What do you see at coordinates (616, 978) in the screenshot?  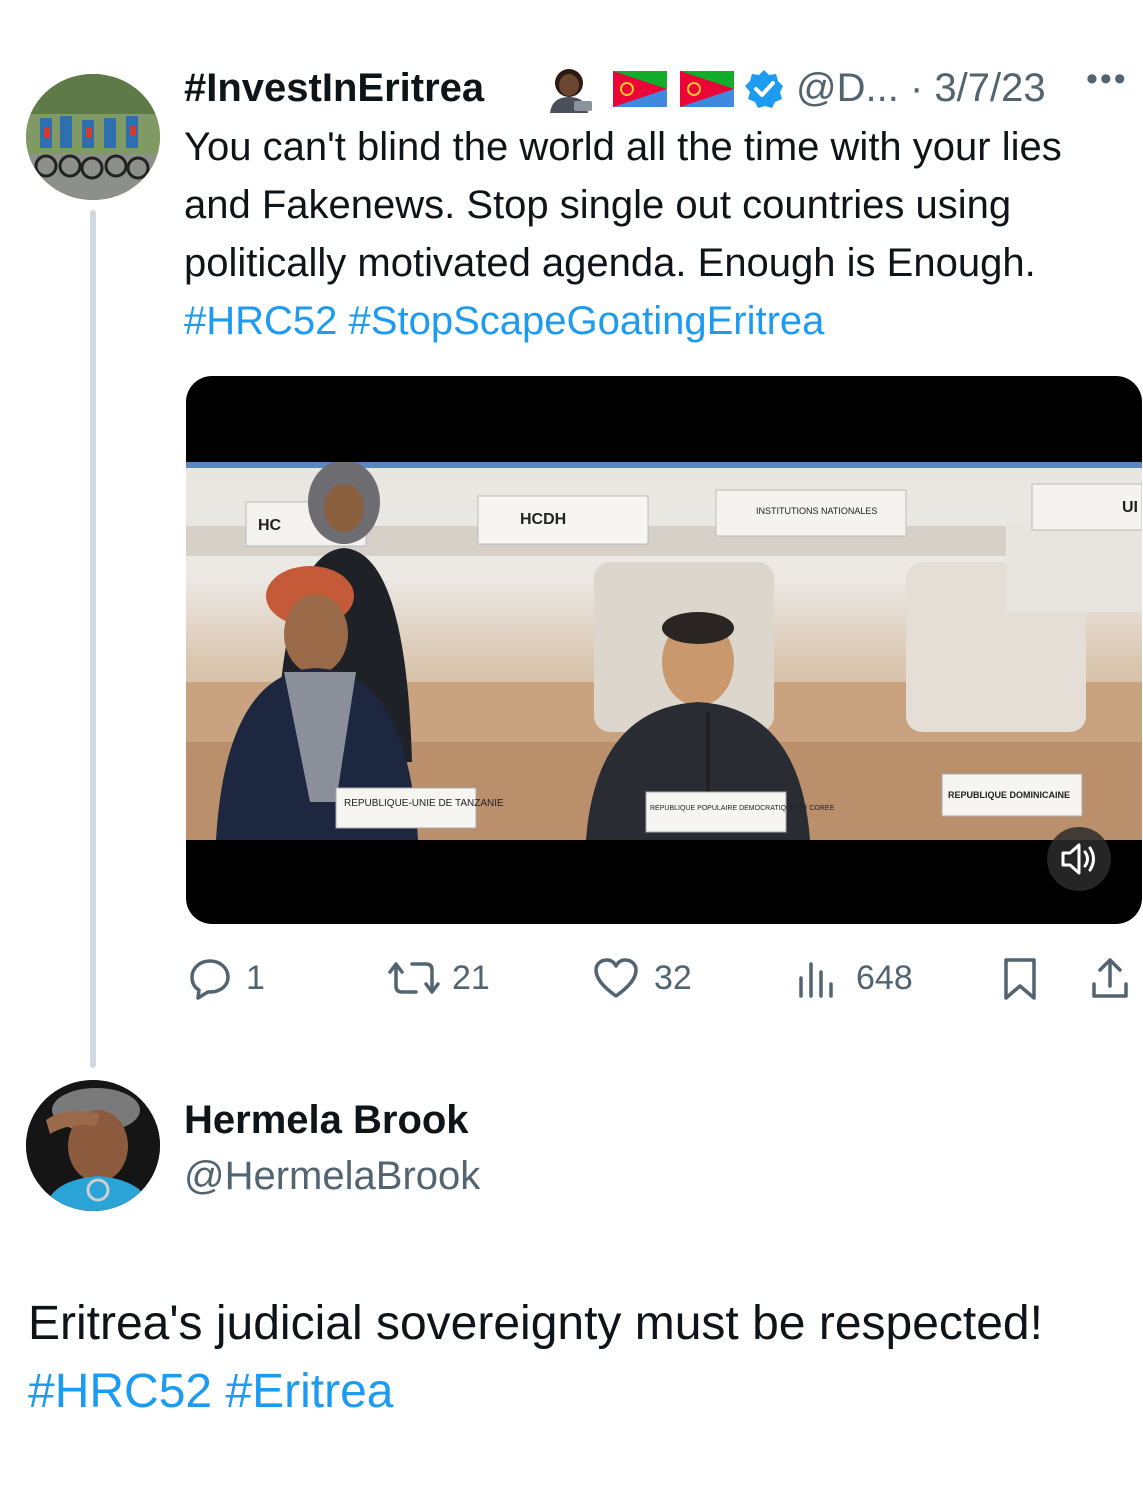 I see `like-heart-icon` at bounding box center [616, 978].